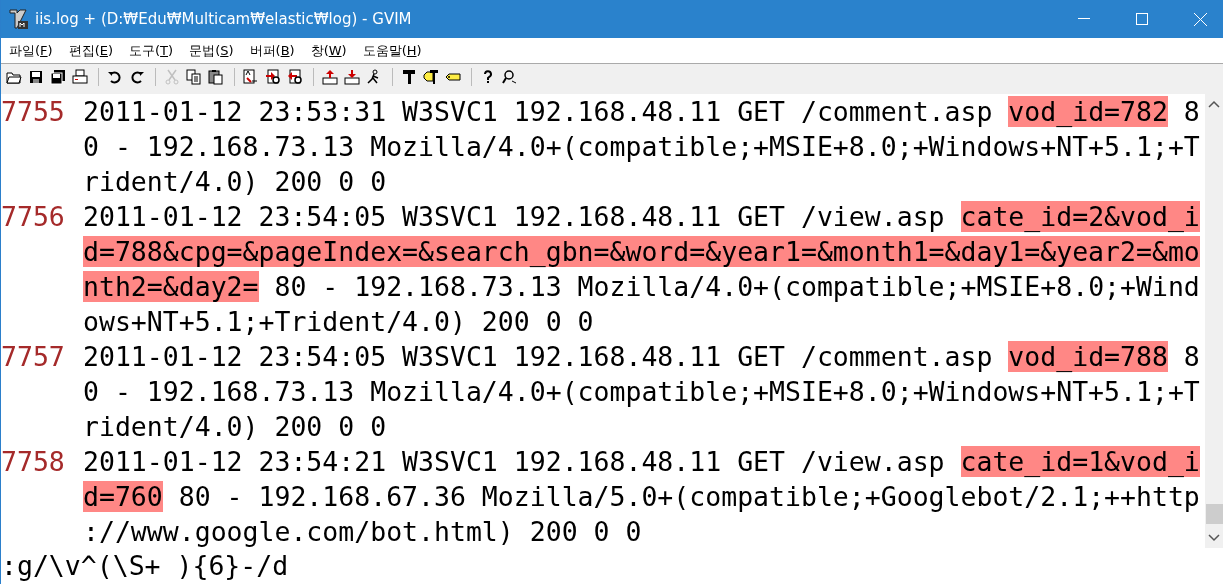 This screenshot has width=1223, height=584. I want to click on line-number: 7758, so click(33, 462).